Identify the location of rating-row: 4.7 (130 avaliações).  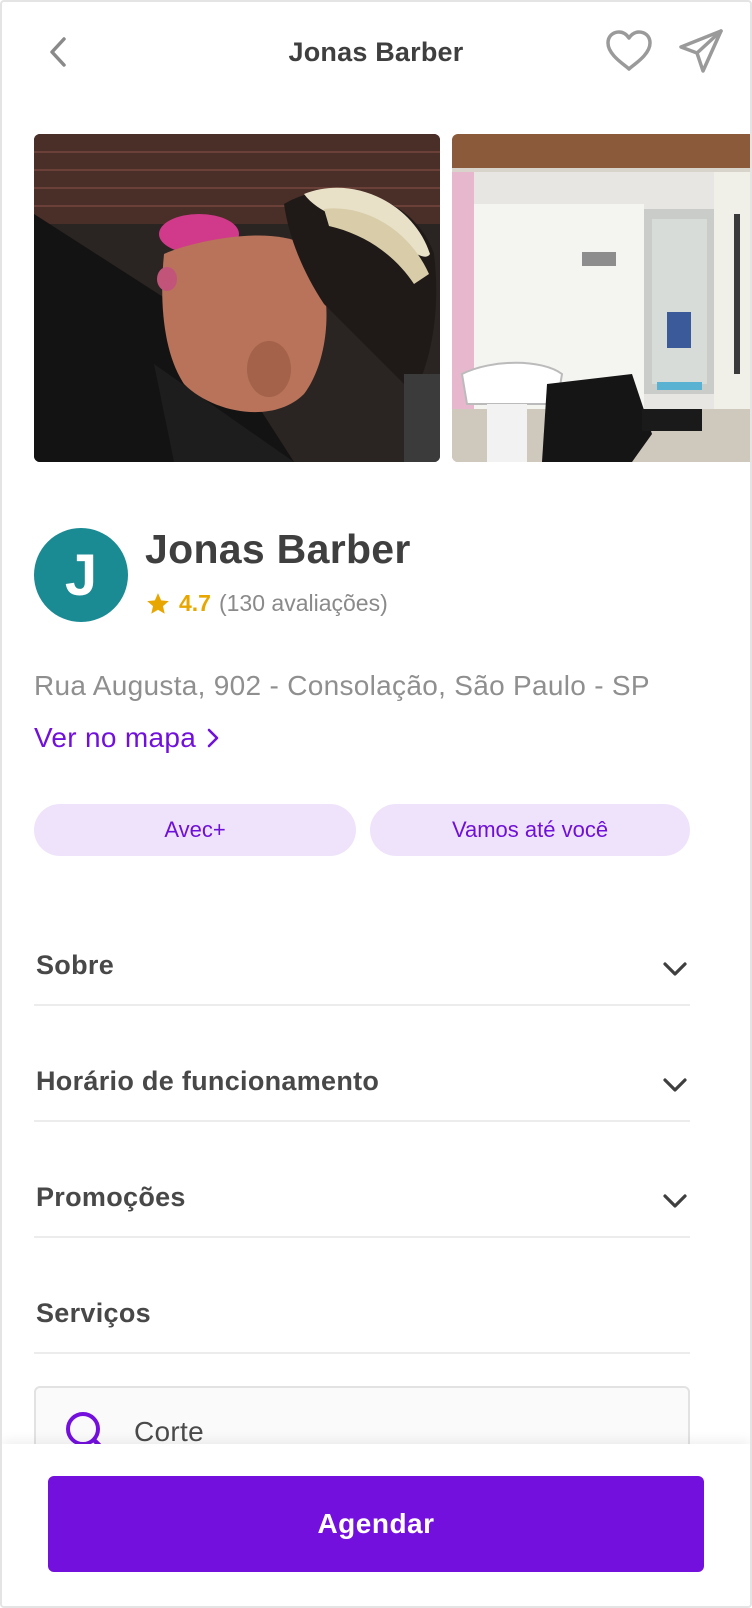
(266, 603).